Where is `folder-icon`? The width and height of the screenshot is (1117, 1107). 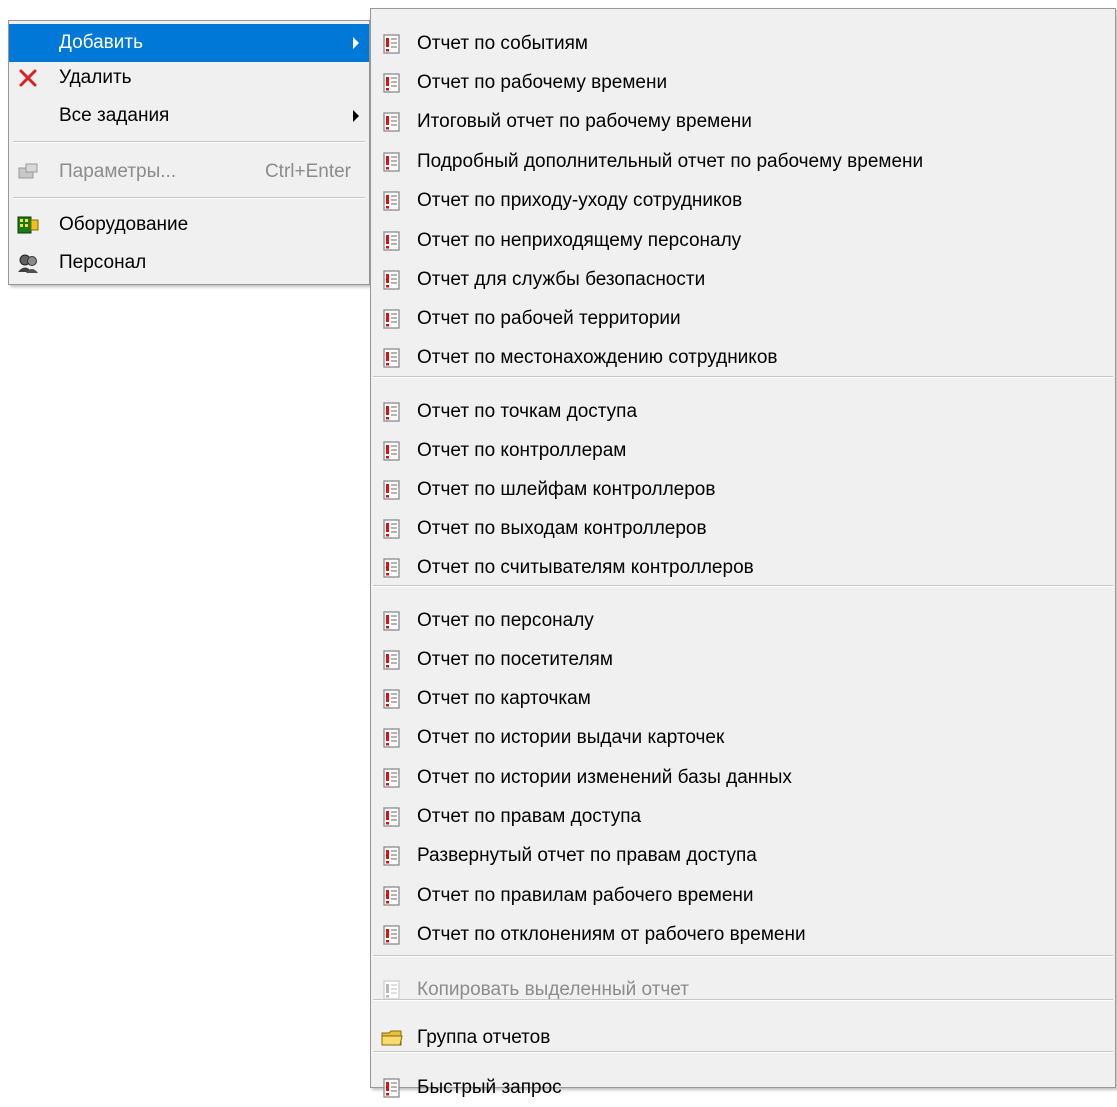
folder-icon is located at coordinates (392, 1038).